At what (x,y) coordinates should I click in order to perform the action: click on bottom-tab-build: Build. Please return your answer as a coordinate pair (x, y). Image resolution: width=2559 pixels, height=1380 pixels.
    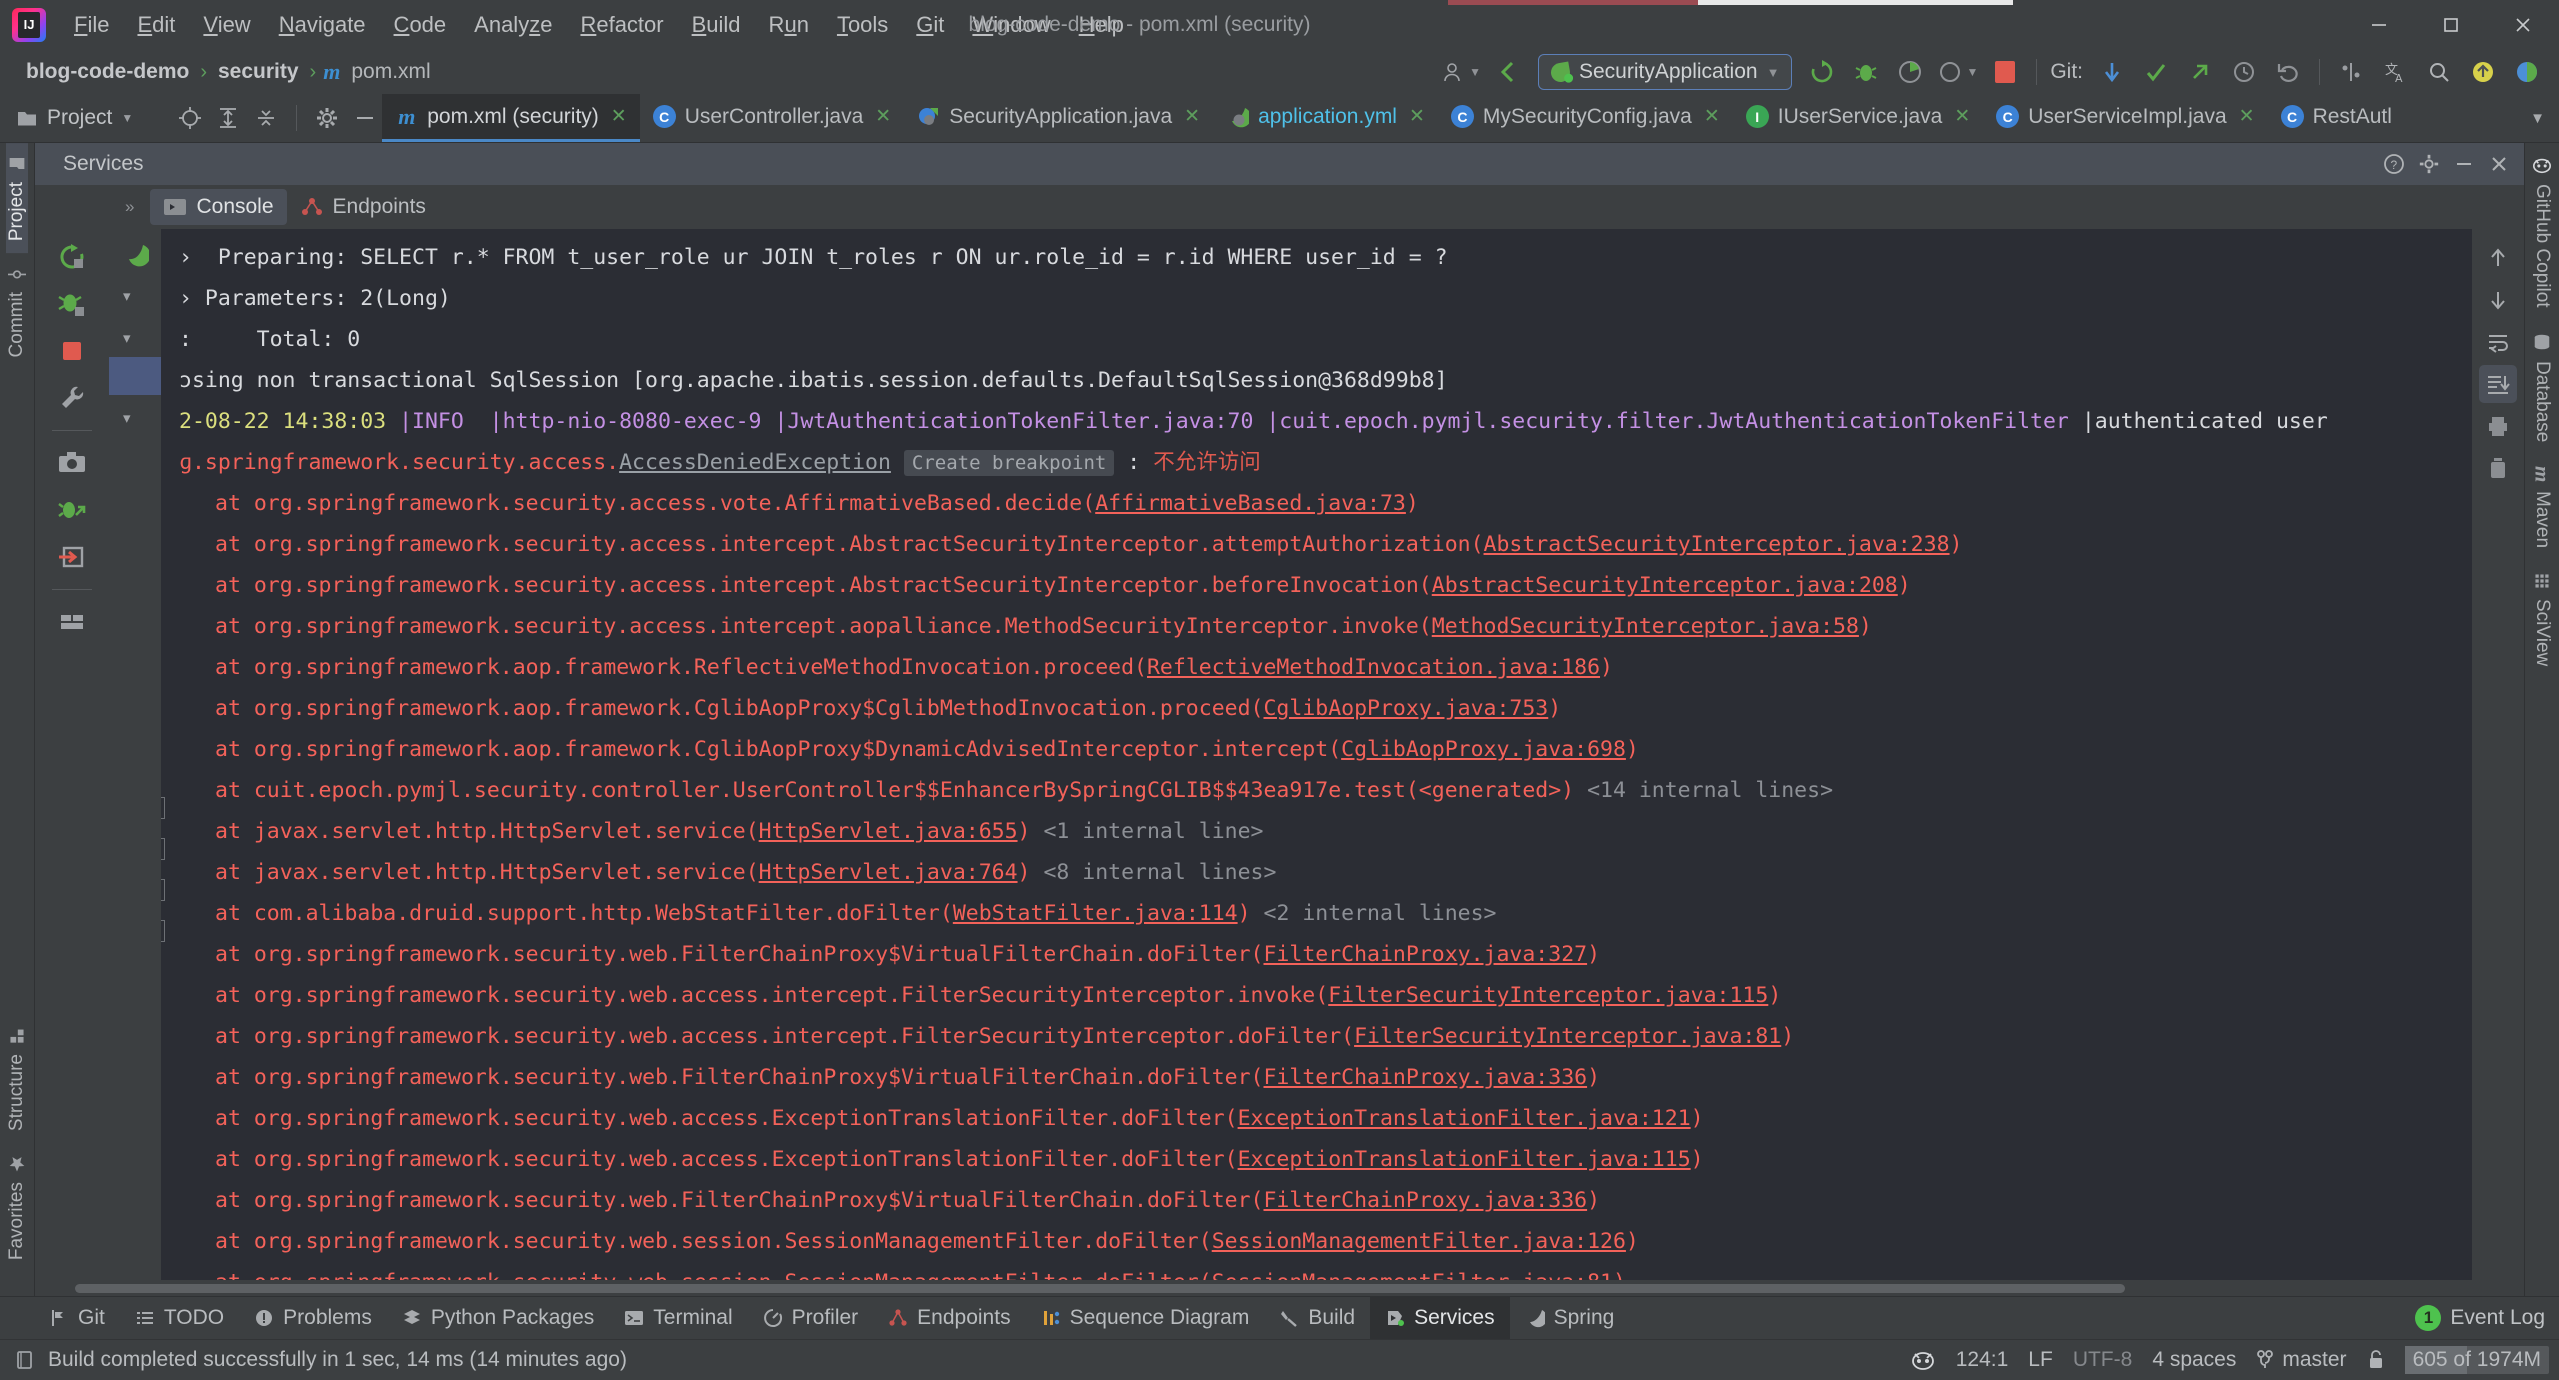
    Looking at the image, I should click on (1317, 1318).